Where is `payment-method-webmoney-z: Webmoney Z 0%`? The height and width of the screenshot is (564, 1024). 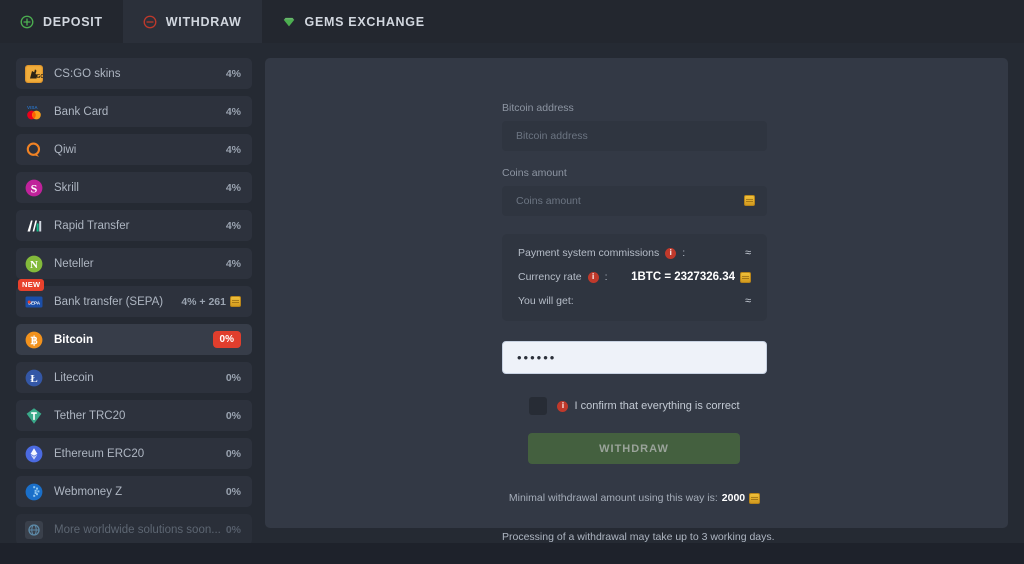 payment-method-webmoney-z: Webmoney Z 0% is located at coordinates (134, 491).